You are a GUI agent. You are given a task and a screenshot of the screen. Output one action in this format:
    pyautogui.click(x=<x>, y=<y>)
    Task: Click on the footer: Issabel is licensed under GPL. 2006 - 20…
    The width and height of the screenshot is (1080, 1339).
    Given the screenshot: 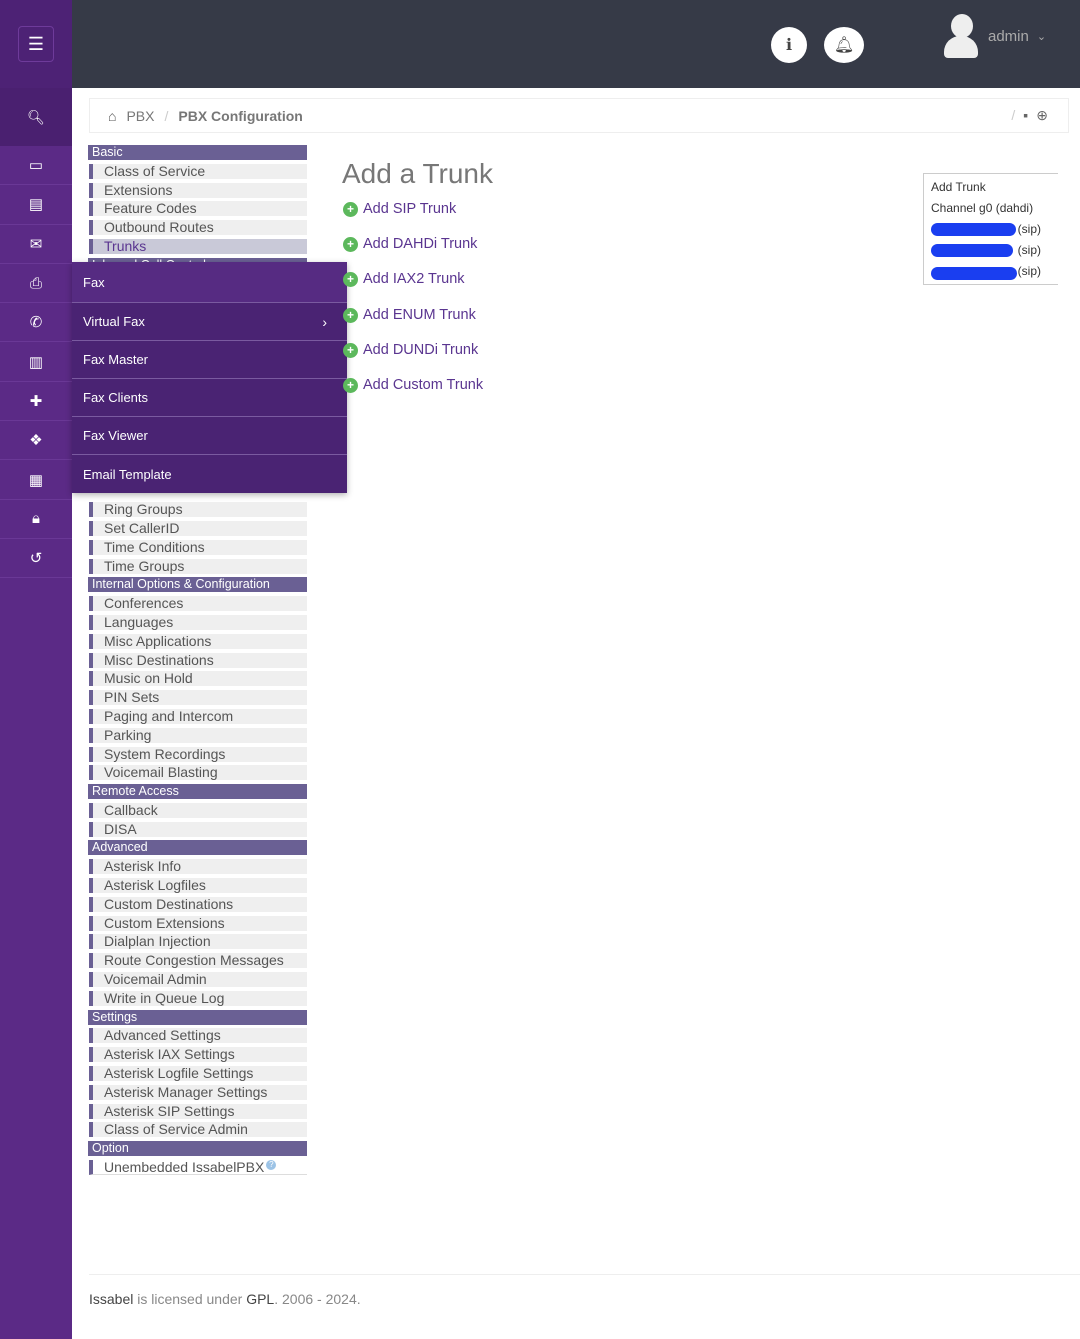 What is the action you would take?
    pyautogui.click(x=584, y=1290)
    